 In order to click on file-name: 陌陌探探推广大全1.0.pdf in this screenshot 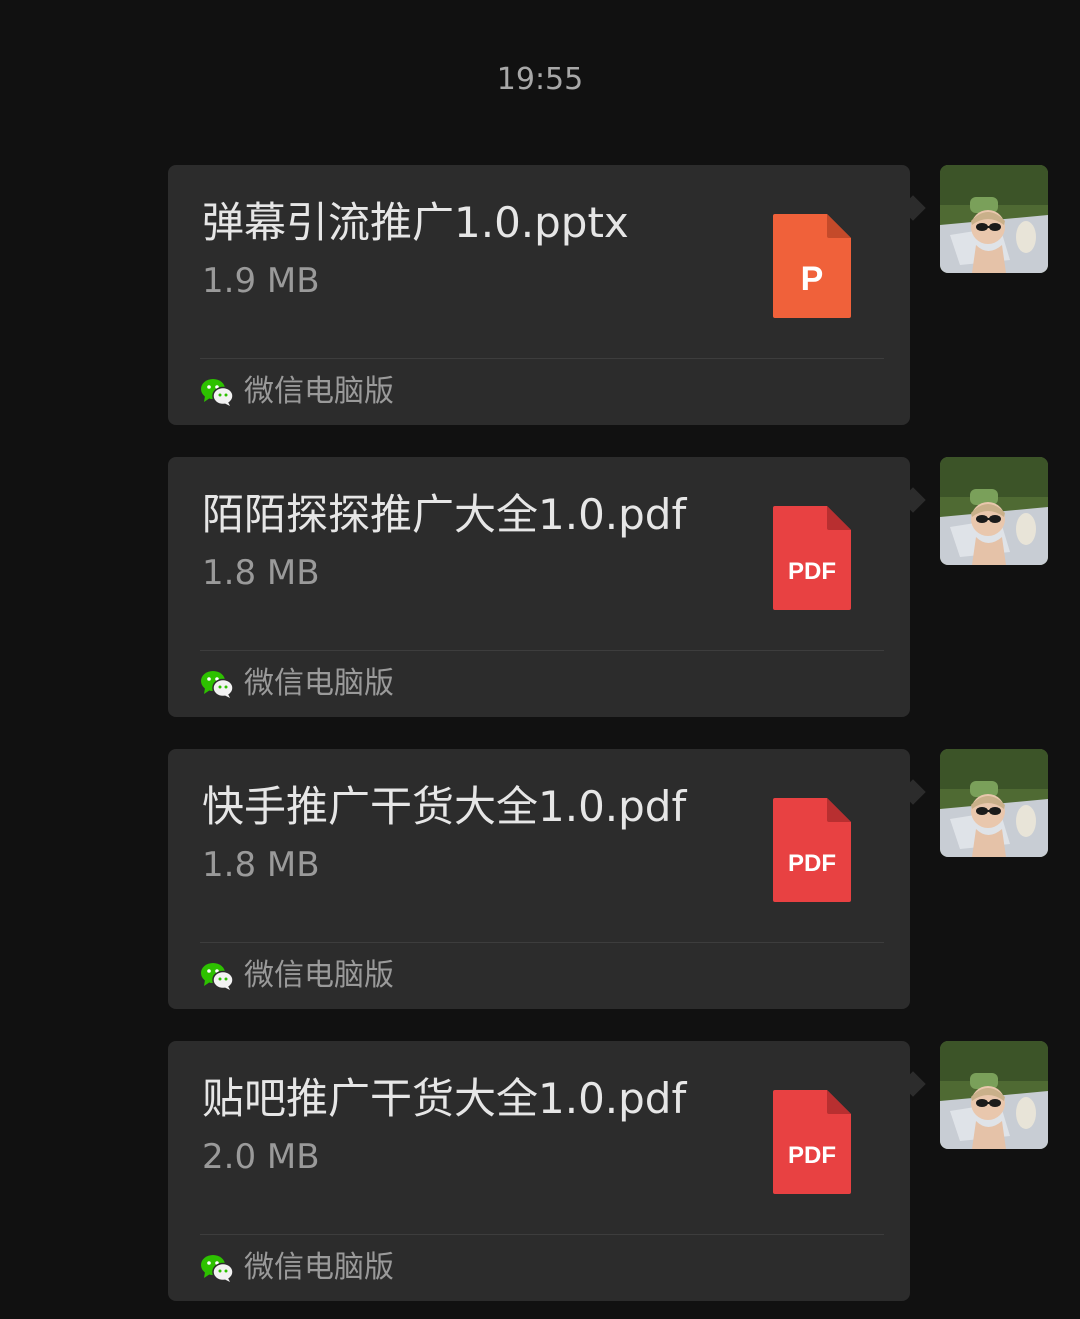, I will do `click(444, 514)`.